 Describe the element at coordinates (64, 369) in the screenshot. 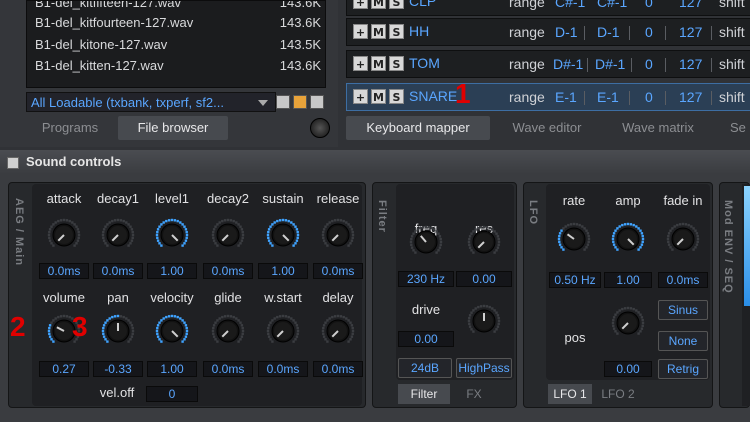

I see `volume-value: 0.27` at that location.